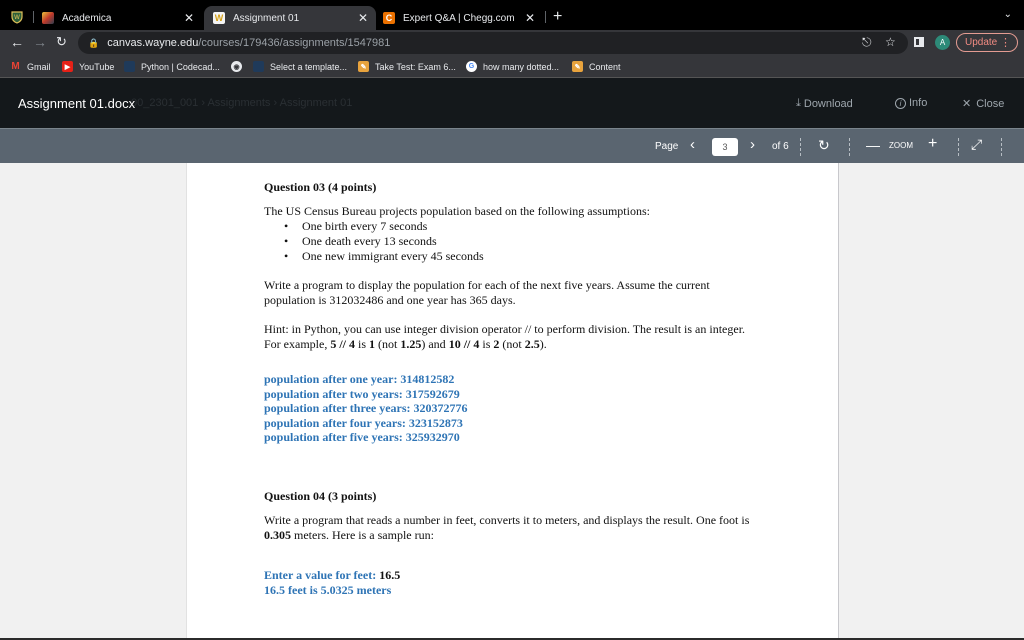  I want to click on tab-title: Academica, so click(87, 18).